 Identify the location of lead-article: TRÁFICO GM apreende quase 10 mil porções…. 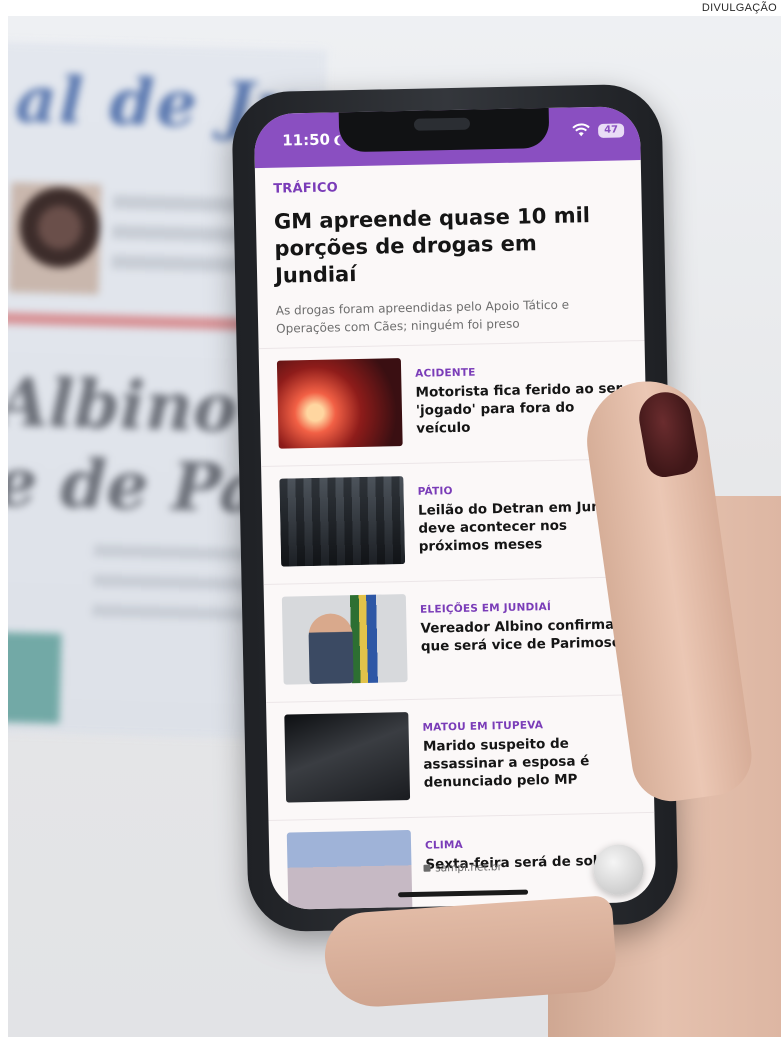
(449, 255).